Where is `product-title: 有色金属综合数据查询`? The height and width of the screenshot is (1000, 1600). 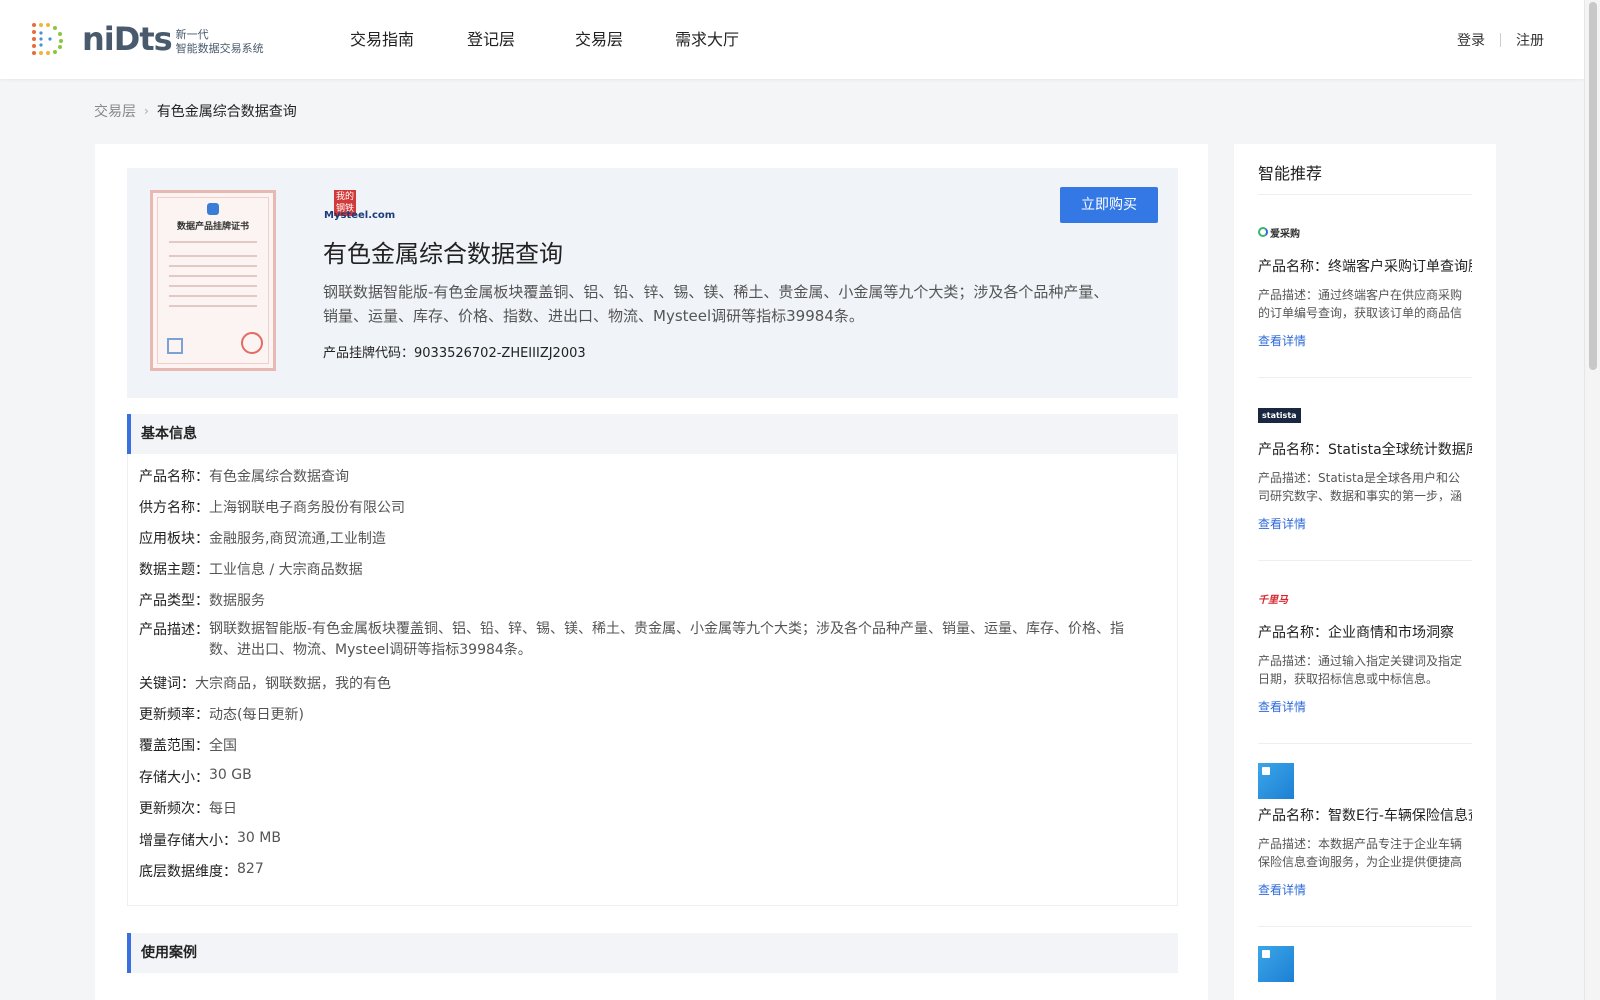
product-title: 有色金属综合数据查询 is located at coordinates (443, 254).